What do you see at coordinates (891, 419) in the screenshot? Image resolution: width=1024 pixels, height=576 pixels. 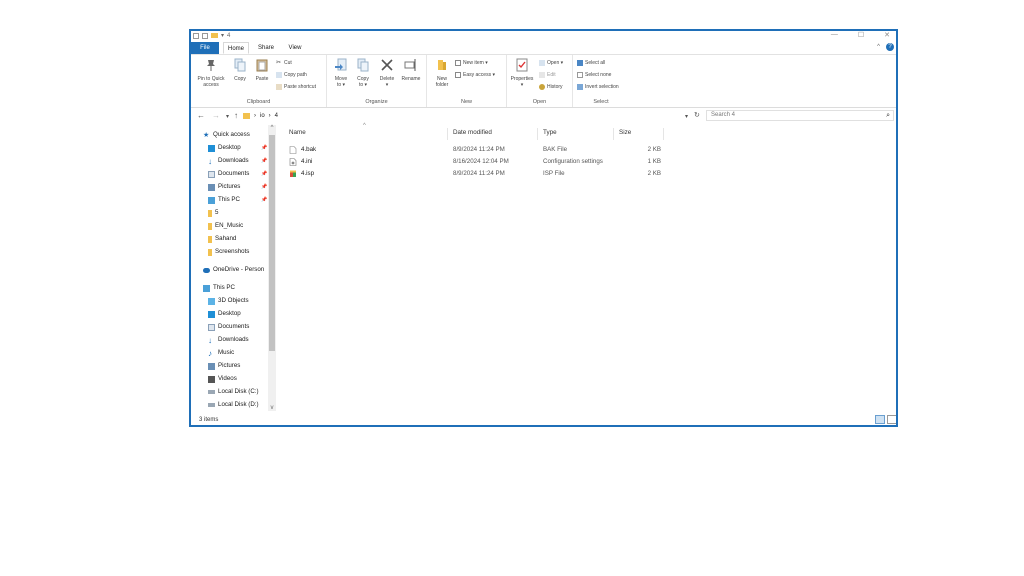 I see `large-icons-view-icon` at bounding box center [891, 419].